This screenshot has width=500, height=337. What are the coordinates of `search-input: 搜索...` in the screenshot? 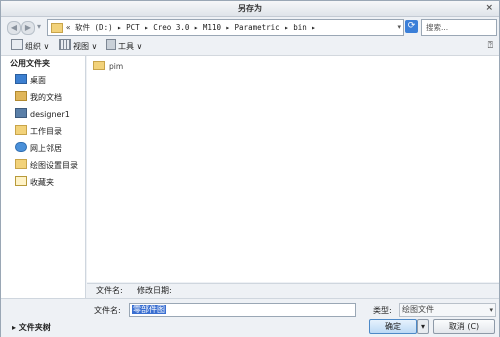 It's located at (459, 27).